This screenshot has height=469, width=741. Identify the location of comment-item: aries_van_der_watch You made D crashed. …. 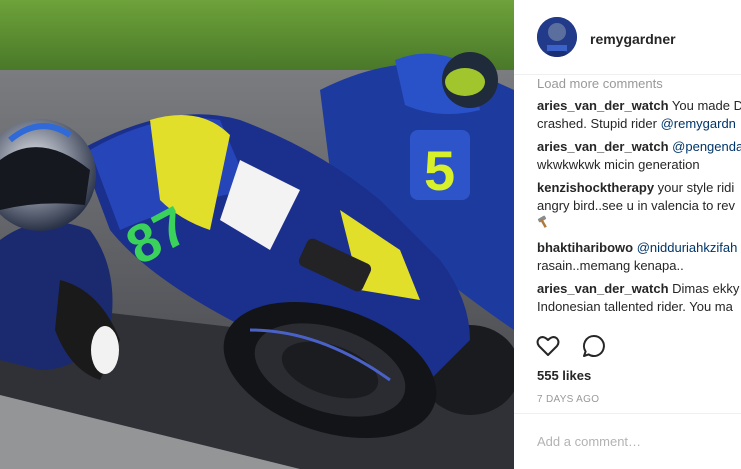
(639, 115).